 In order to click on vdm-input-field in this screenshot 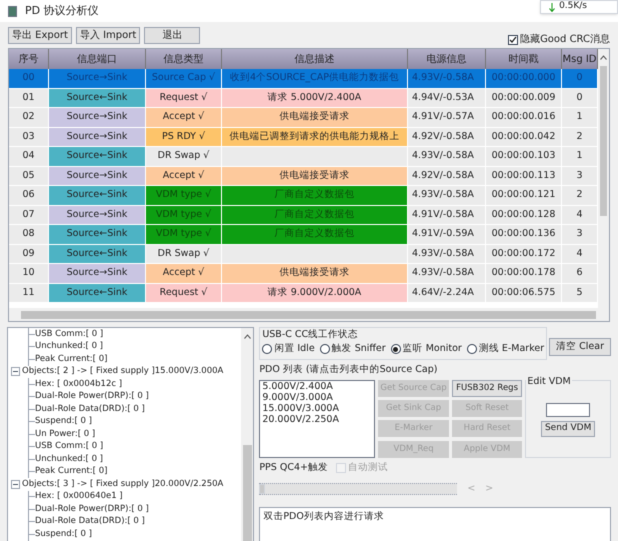, I will do `click(568, 410)`.